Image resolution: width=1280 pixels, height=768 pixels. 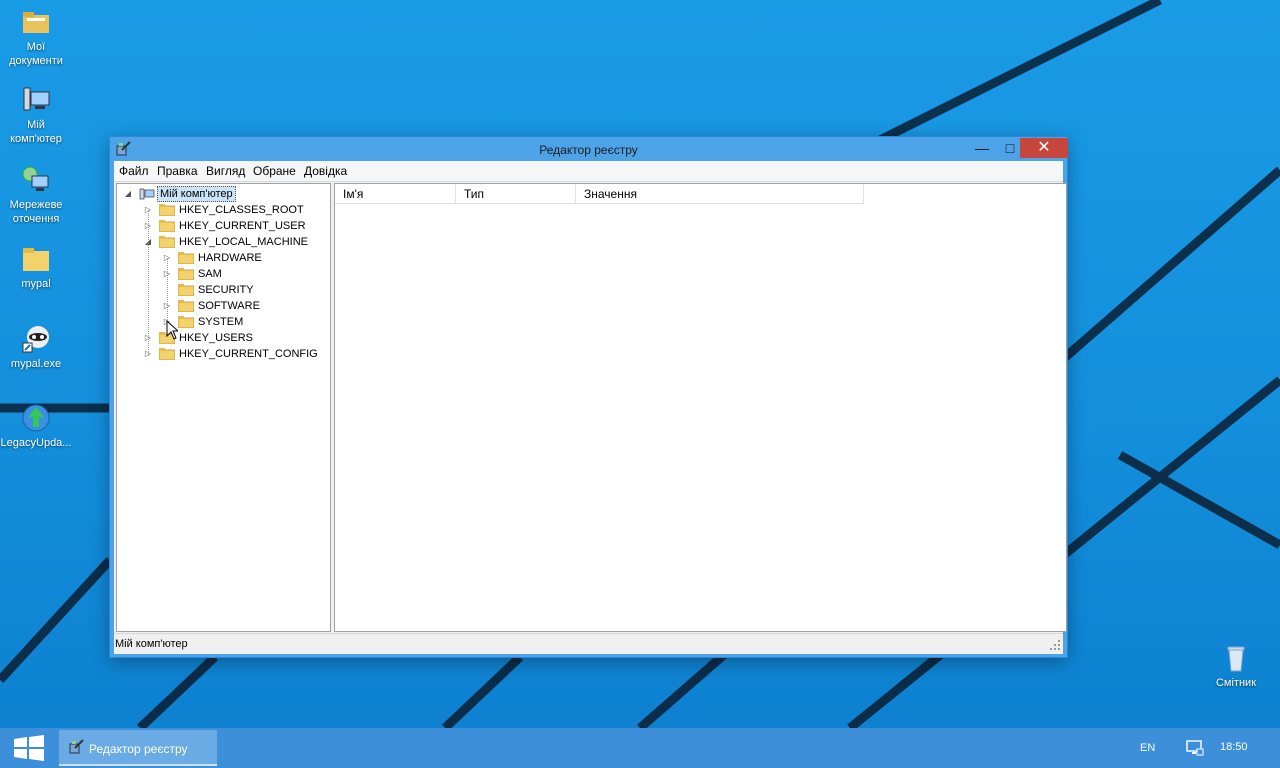 I want to click on menu-edit: Правка, so click(x=177, y=171).